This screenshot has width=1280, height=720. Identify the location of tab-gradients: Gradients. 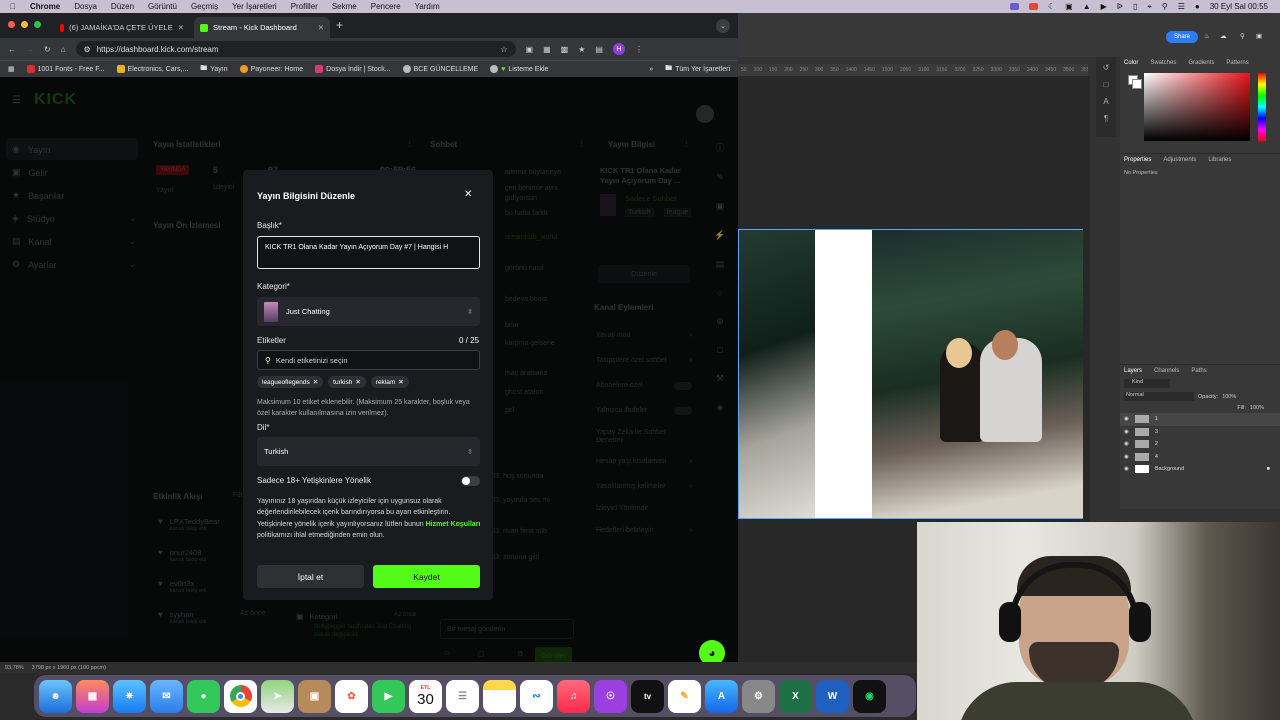
(1201, 63).